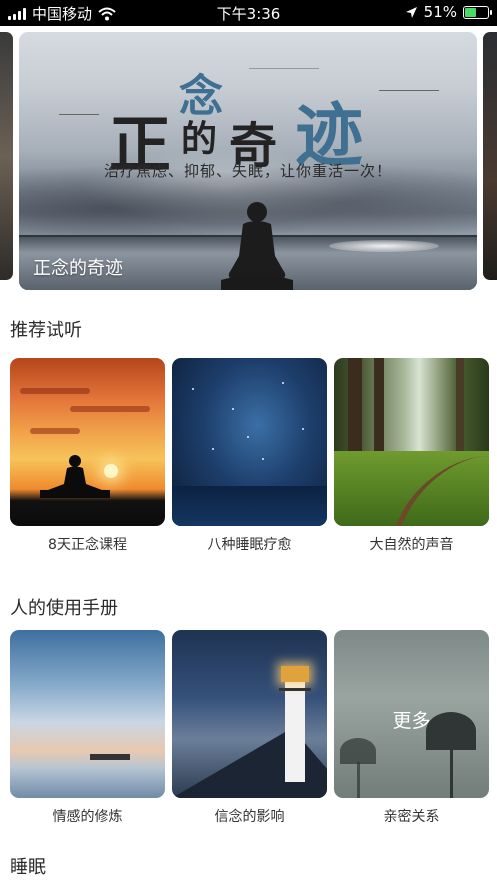 Image resolution: width=497 pixels, height=883 pixels. What do you see at coordinates (440, 12) in the screenshot?
I see `battery-percent: 51%` at bounding box center [440, 12].